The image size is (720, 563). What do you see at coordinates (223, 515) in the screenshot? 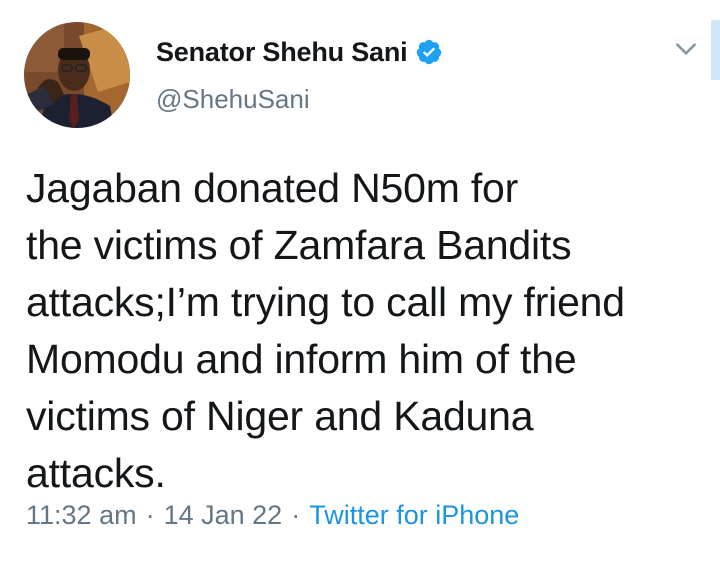
I see `tweet-date: 14 Jan 22` at bounding box center [223, 515].